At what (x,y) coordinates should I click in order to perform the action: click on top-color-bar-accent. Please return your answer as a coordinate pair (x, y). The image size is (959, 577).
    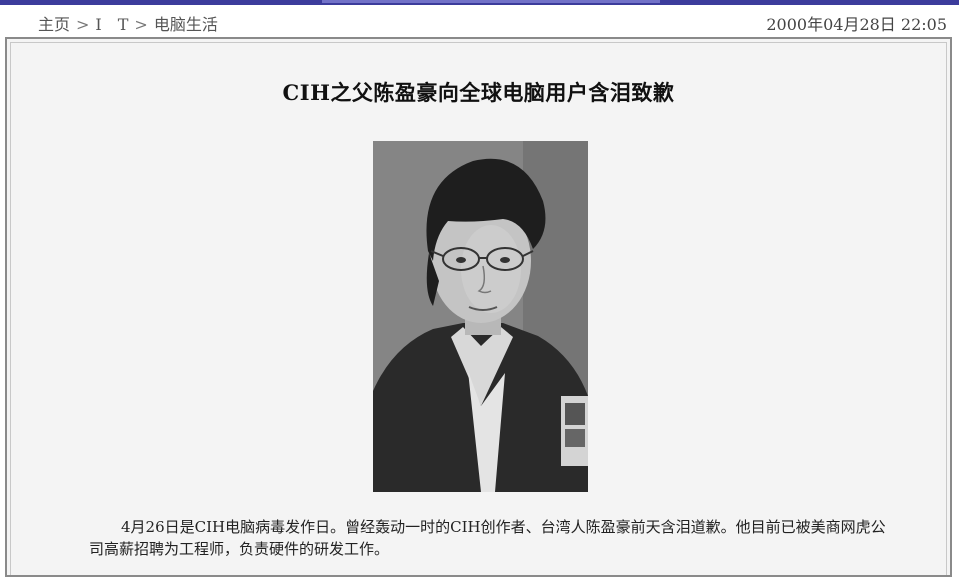
    Looking at the image, I should click on (491, 1).